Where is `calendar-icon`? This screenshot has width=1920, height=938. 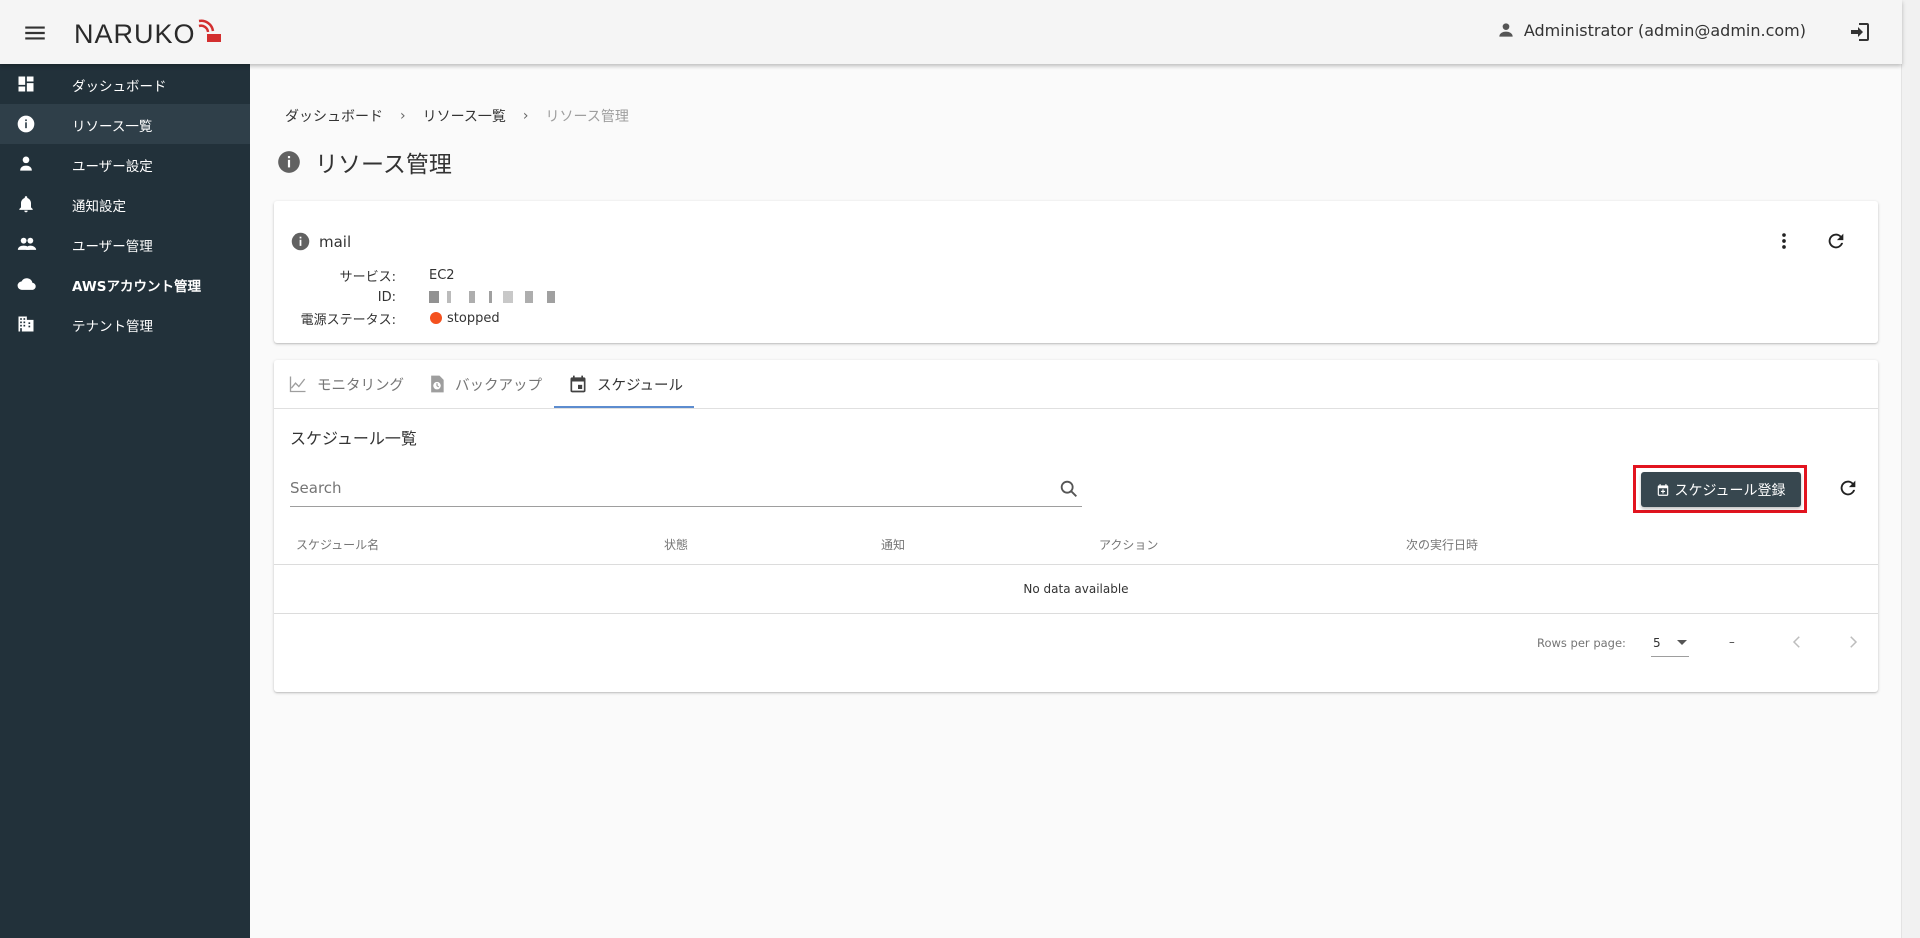 calendar-icon is located at coordinates (578, 384).